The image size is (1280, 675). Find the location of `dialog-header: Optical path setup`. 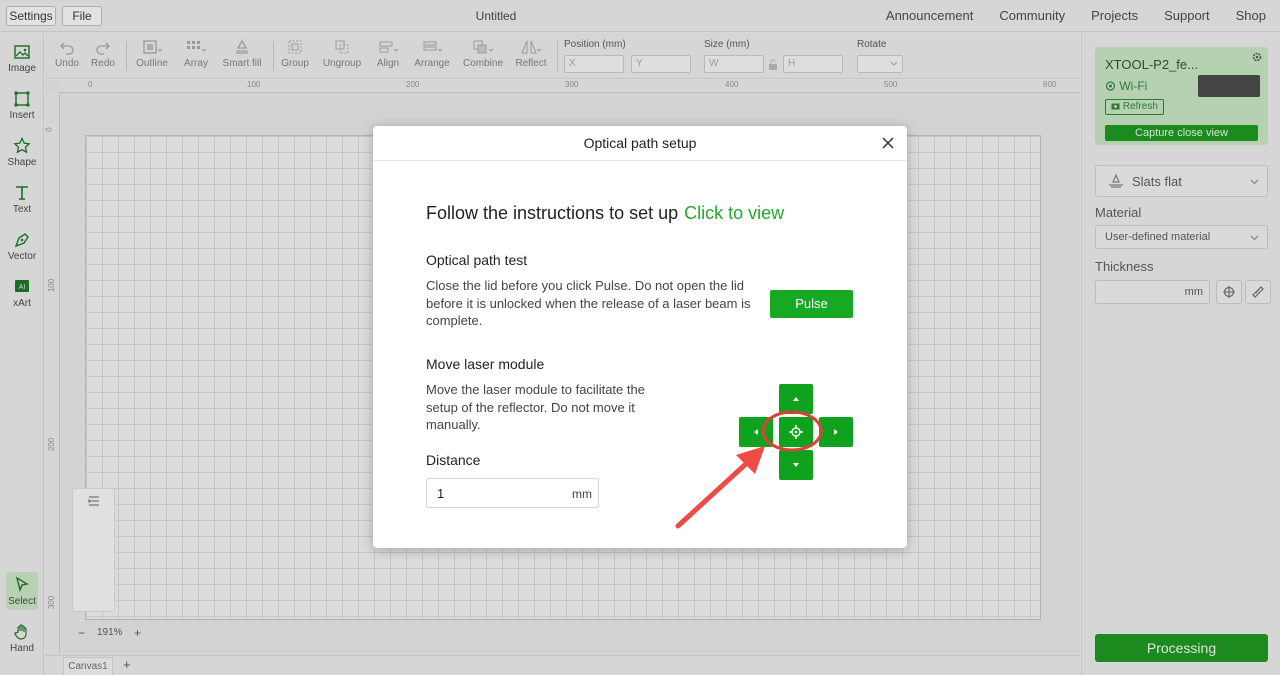

dialog-header: Optical path setup is located at coordinates (640, 143).